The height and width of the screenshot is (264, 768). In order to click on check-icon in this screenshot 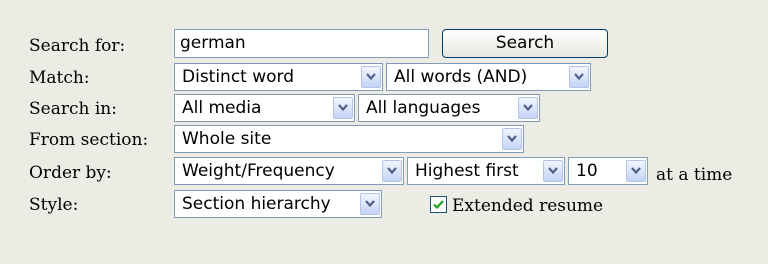, I will do `click(438, 205)`.